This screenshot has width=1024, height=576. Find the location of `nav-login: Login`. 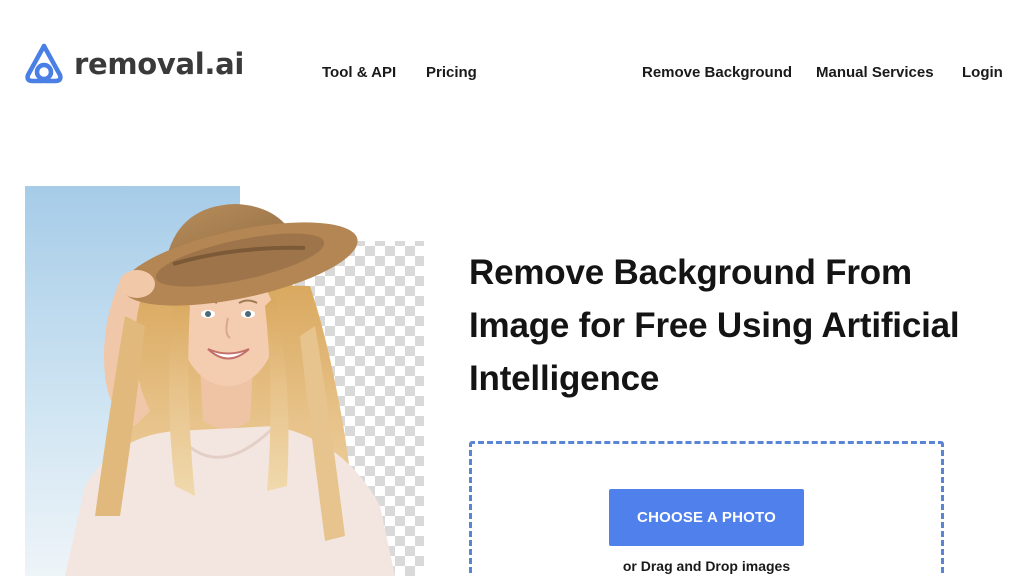

nav-login: Login is located at coordinates (982, 73).